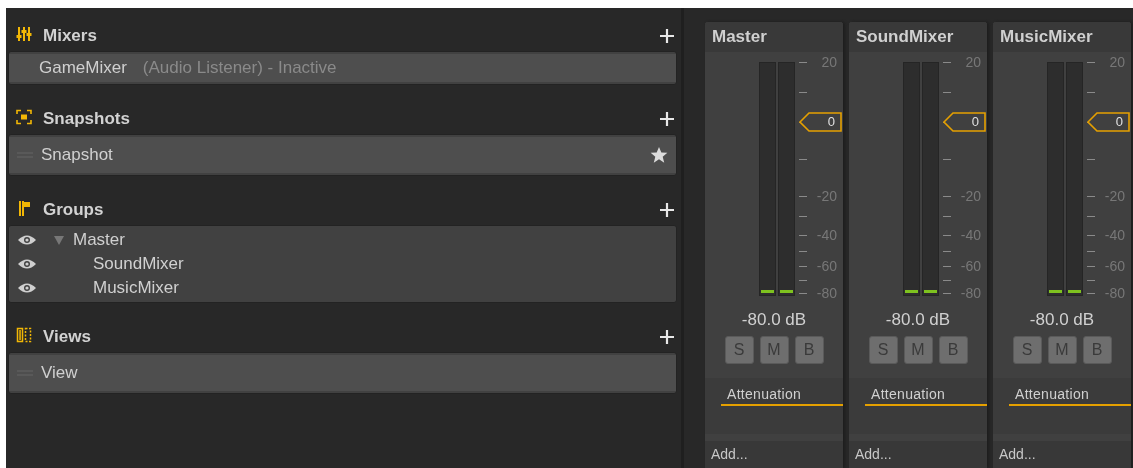  Describe the element at coordinates (99, 240) in the screenshot. I see `group-name: Master` at that location.